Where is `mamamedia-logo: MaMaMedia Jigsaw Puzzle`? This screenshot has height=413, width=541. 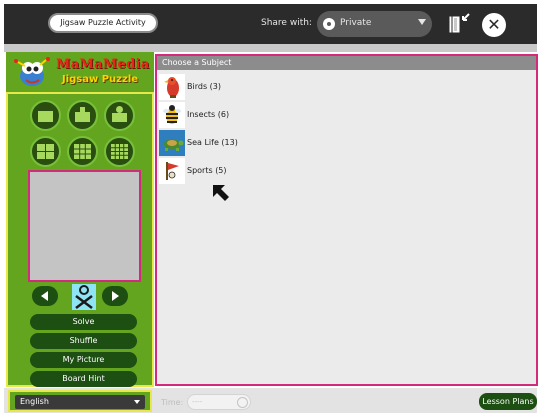 mamamedia-logo: MaMaMedia Jigsaw Puzzle is located at coordinates (80, 72).